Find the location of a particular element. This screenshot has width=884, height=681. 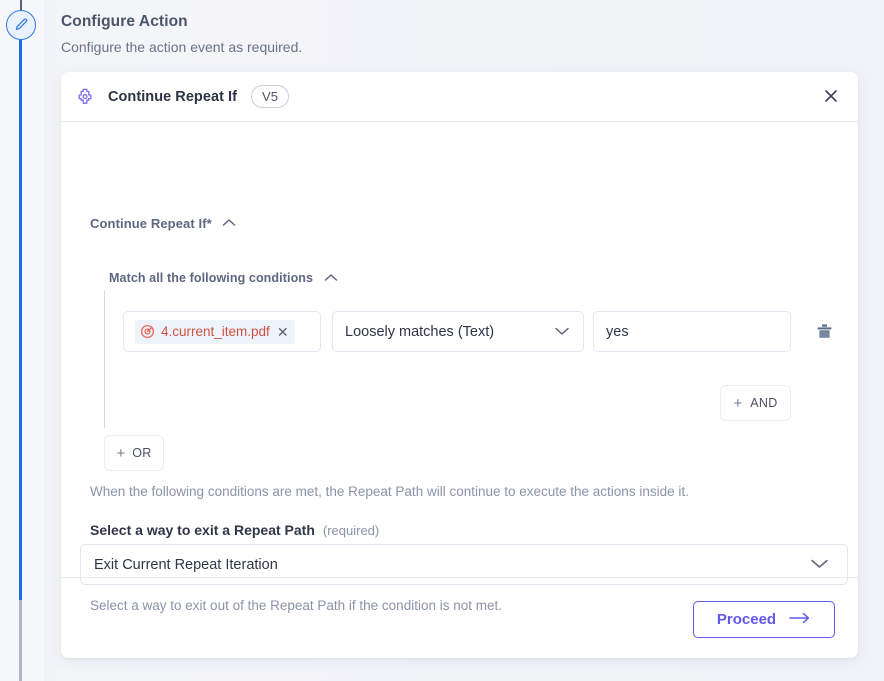

gear-action-icon is located at coordinates (85, 97).